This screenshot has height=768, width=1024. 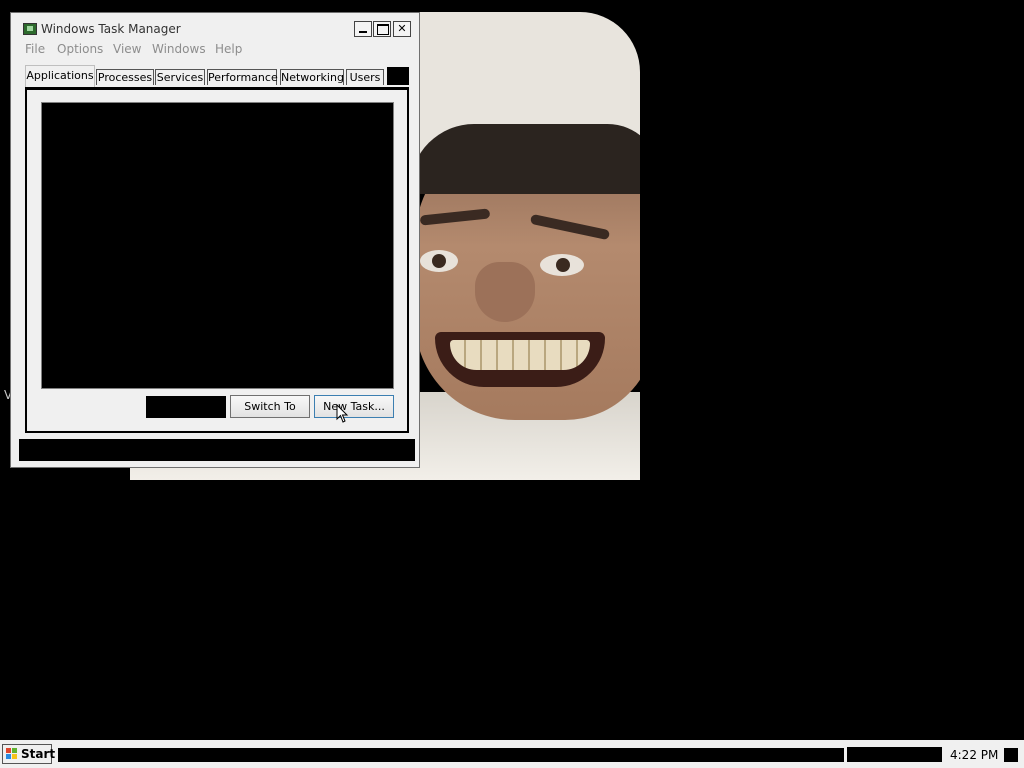 I want to click on tab-users: Users, so click(x=365, y=77).